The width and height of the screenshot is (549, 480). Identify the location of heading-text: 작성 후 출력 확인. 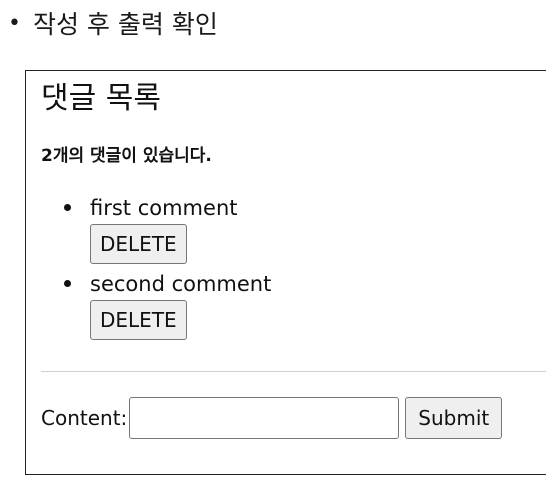
(125, 24).